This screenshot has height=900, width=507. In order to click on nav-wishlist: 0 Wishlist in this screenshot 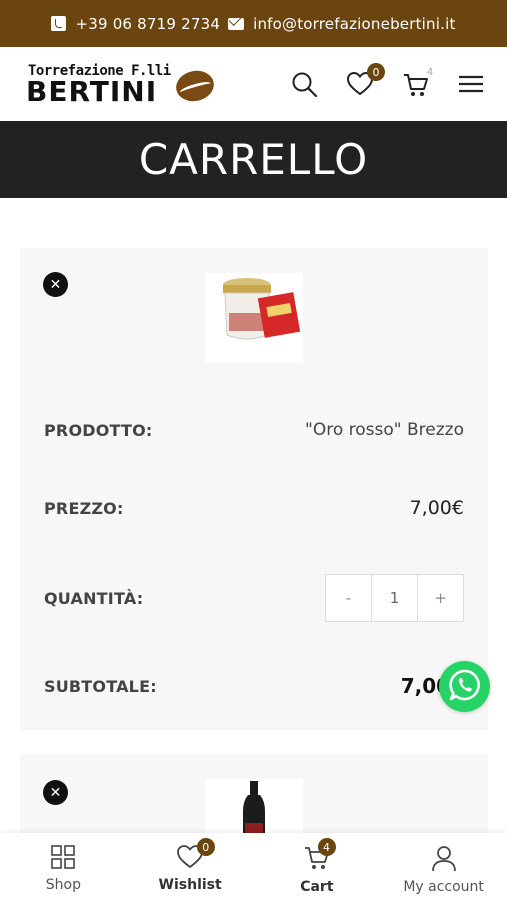, I will do `click(190, 866)`.